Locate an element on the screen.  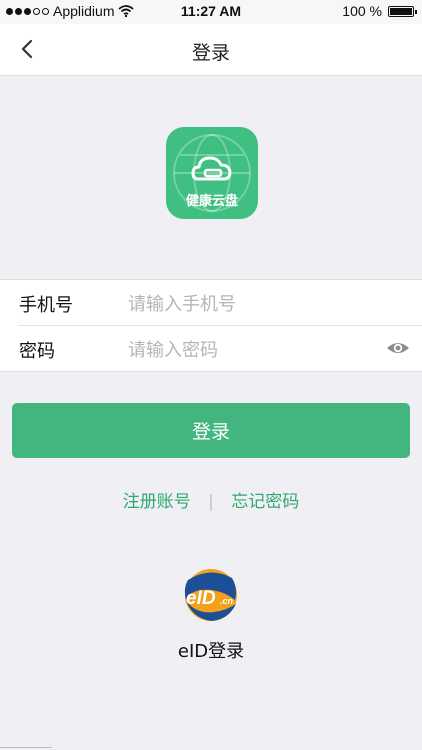
battery-level is located at coordinates (401, 11).